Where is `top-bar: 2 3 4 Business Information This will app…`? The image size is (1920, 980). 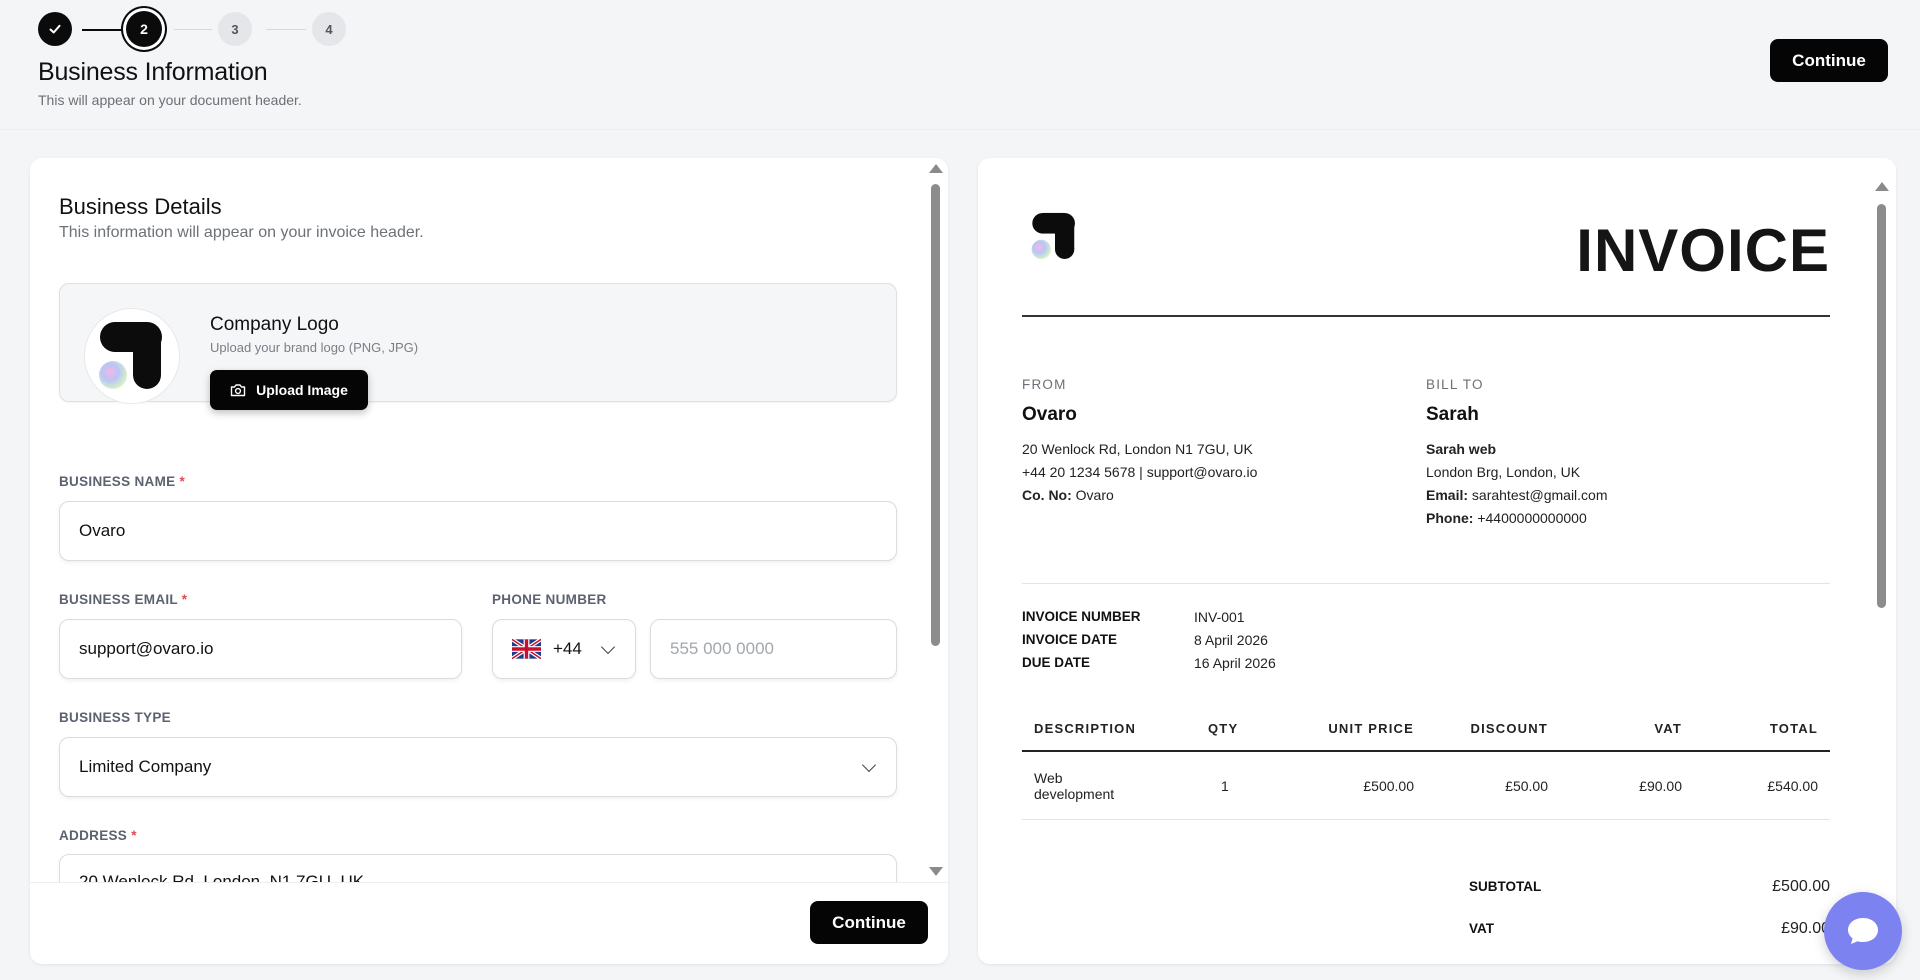 top-bar: 2 3 4 Business Information This will app… is located at coordinates (960, 65).